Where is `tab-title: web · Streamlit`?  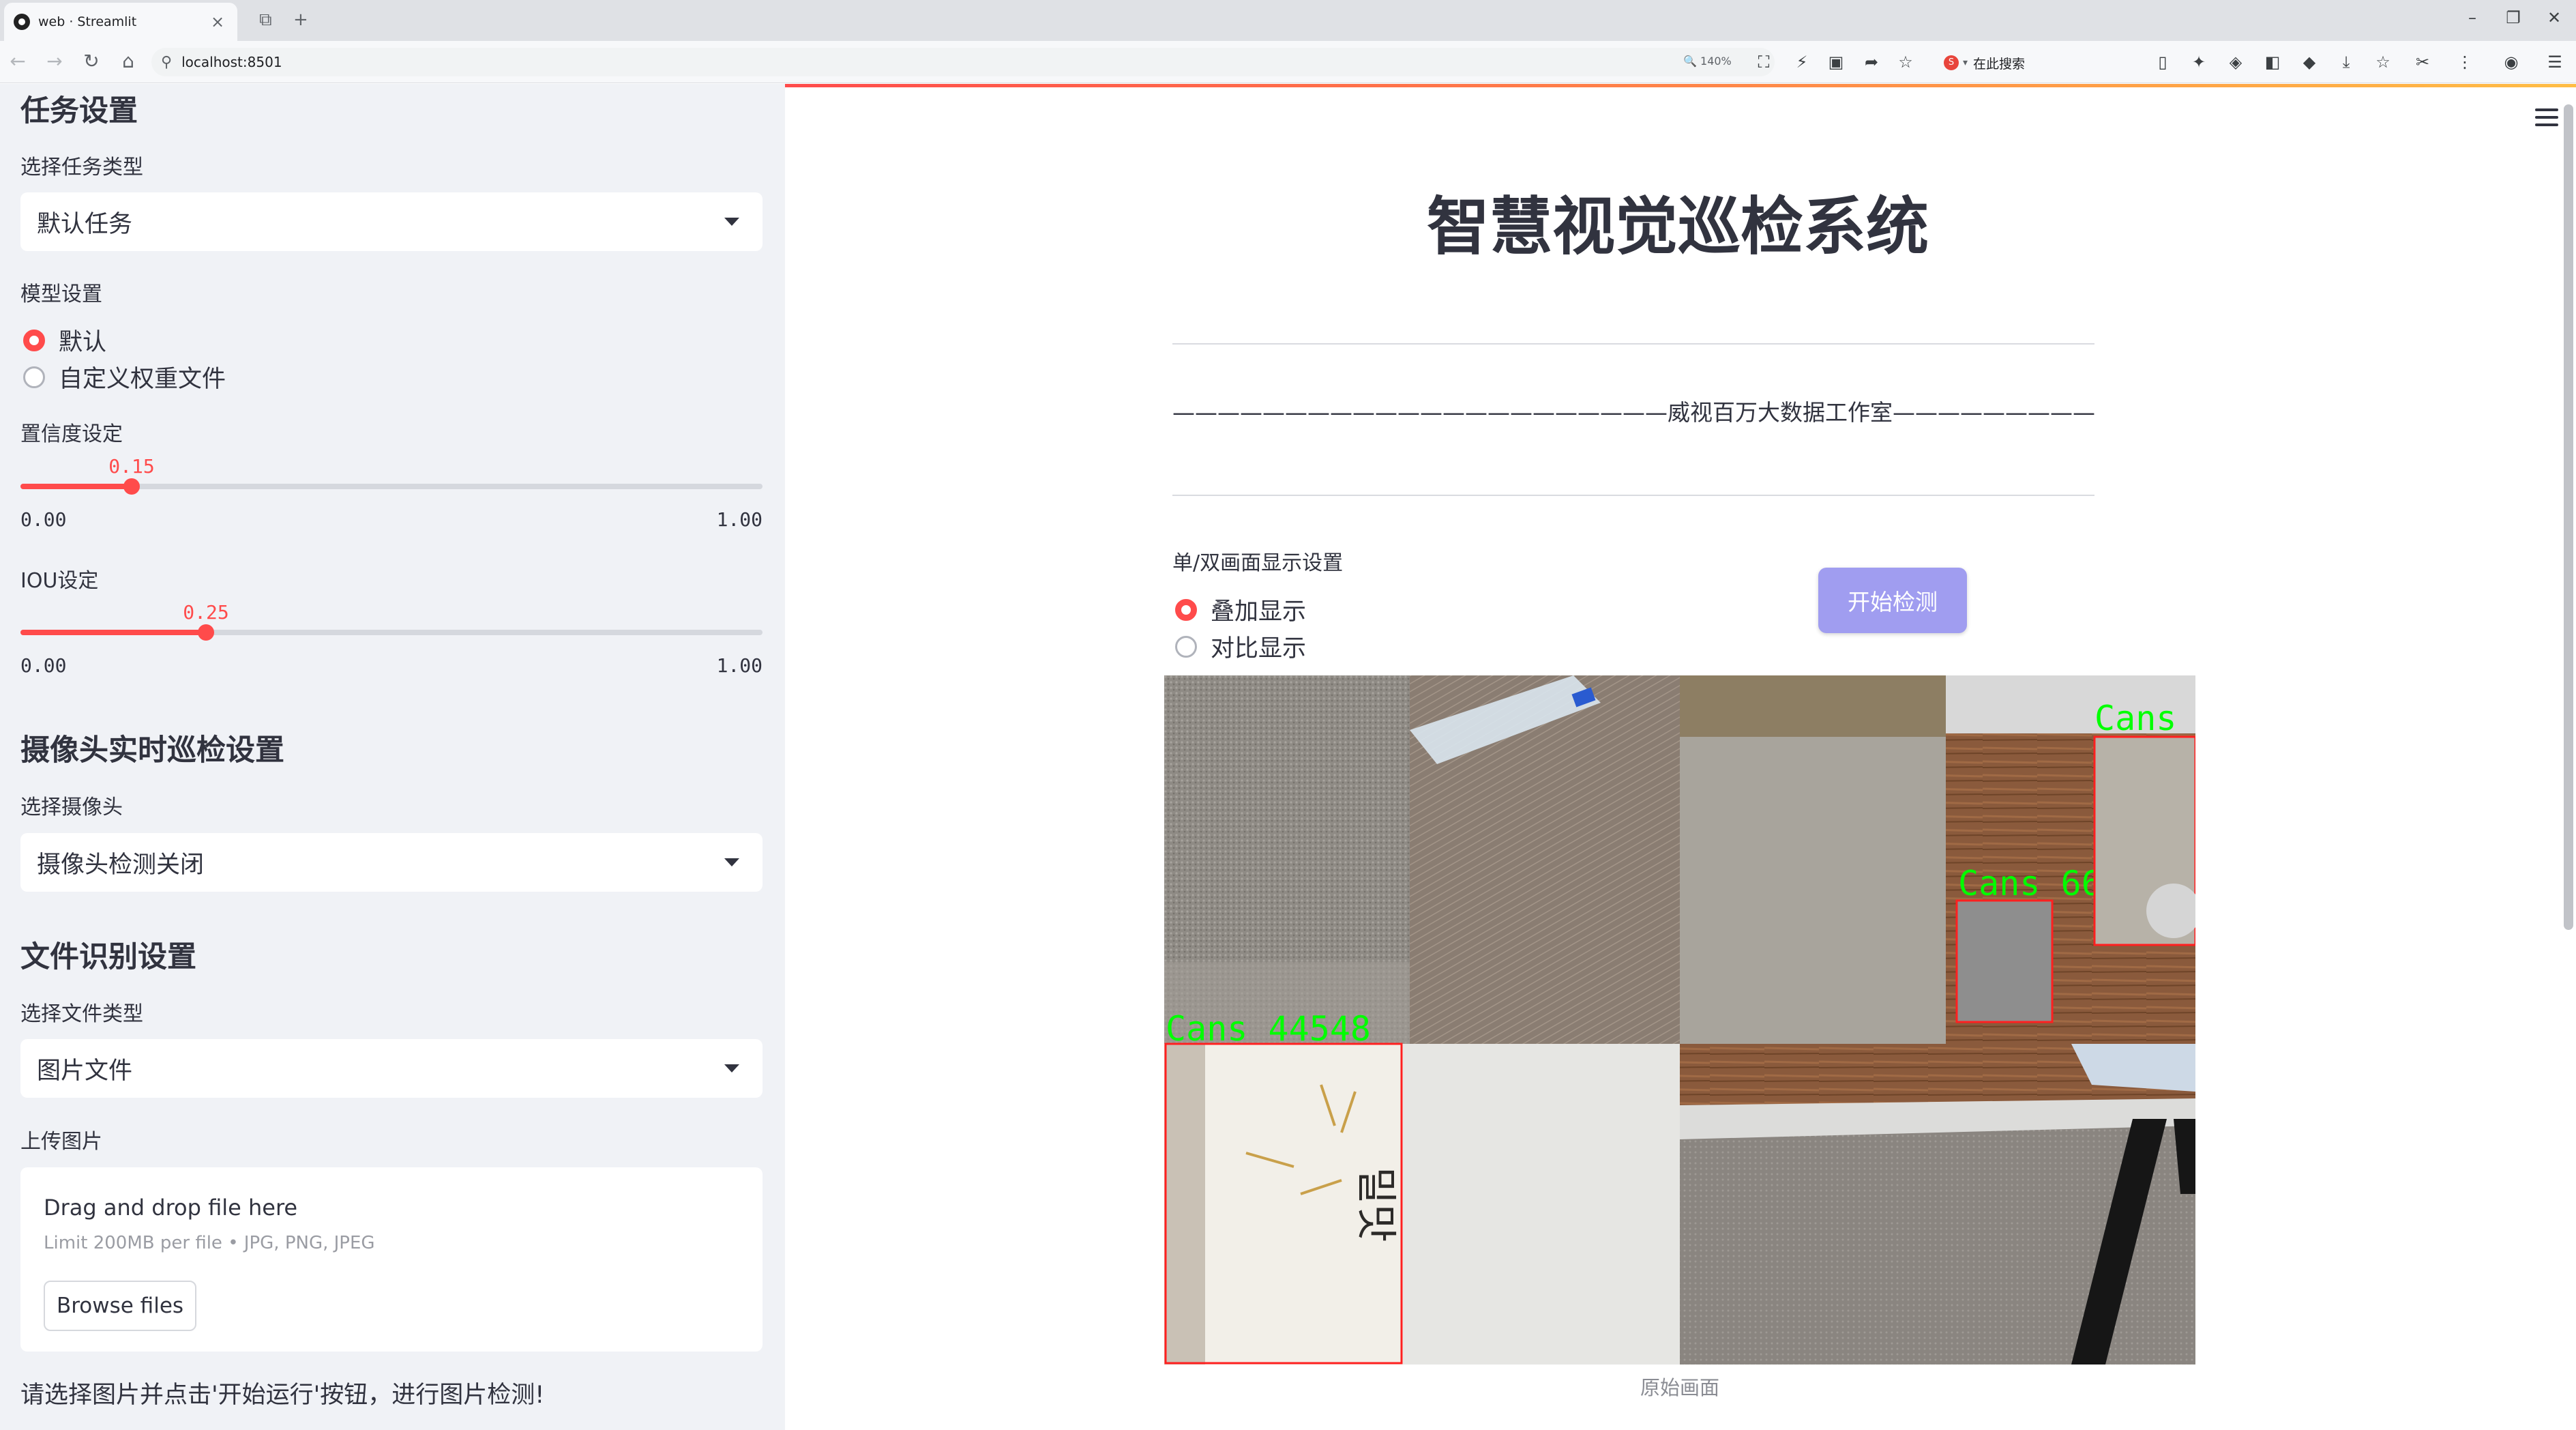
tab-title: web · Streamlit is located at coordinates (87, 21).